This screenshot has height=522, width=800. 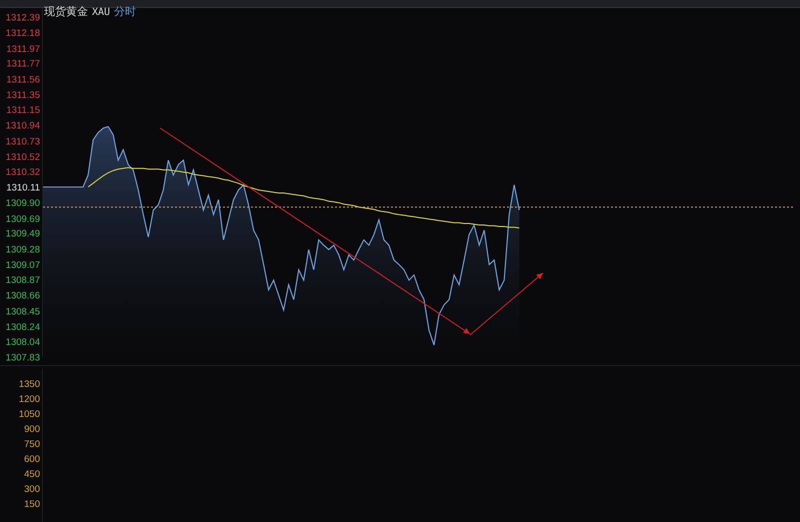 What do you see at coordinates (32, 459) in the screenshot?
I see `axis-label: 600` at bounding box center [32, 459].